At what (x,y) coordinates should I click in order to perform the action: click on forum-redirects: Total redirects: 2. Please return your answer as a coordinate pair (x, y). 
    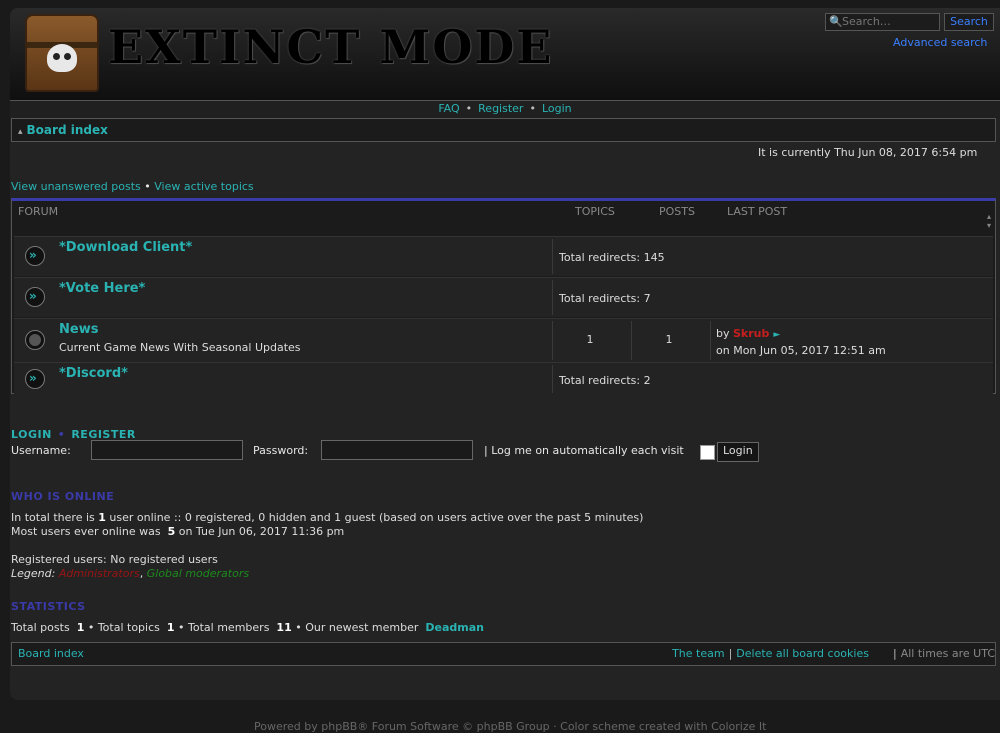
    Looking at the image, I should click on (605, 380).